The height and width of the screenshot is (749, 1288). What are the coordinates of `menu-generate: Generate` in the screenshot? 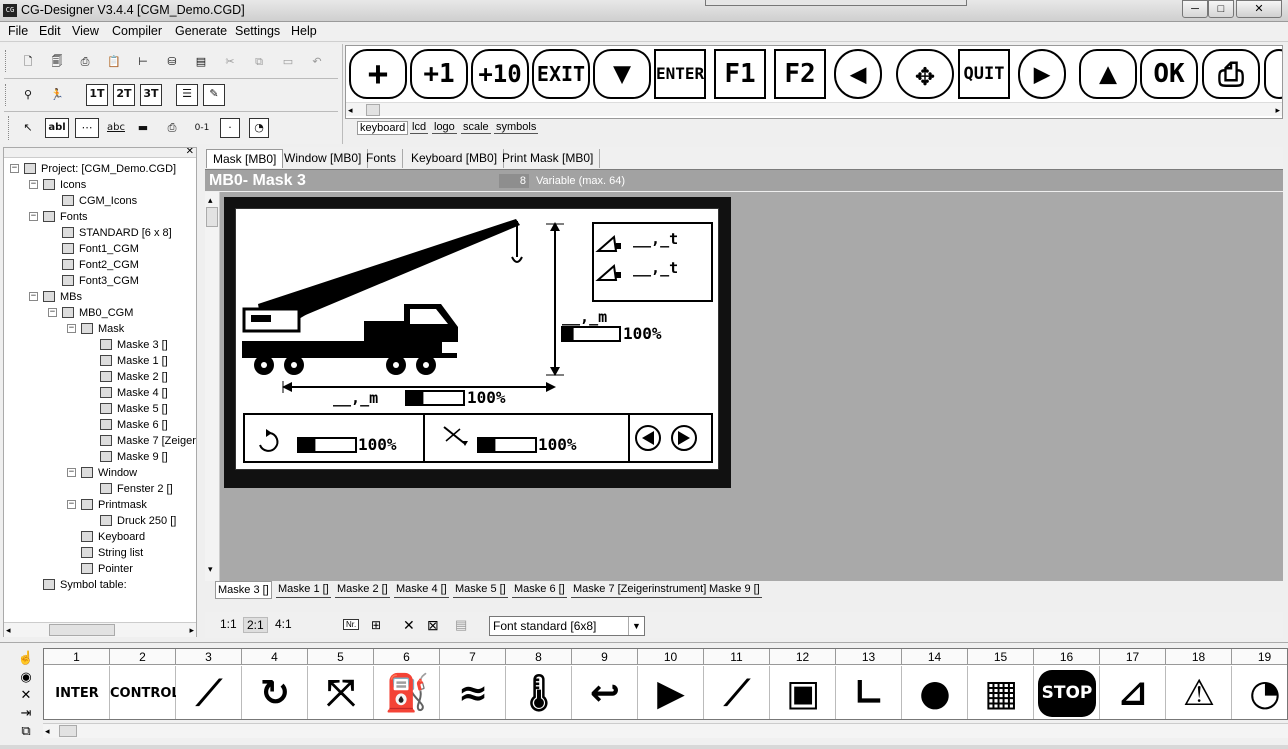 It's located at (201, 31).